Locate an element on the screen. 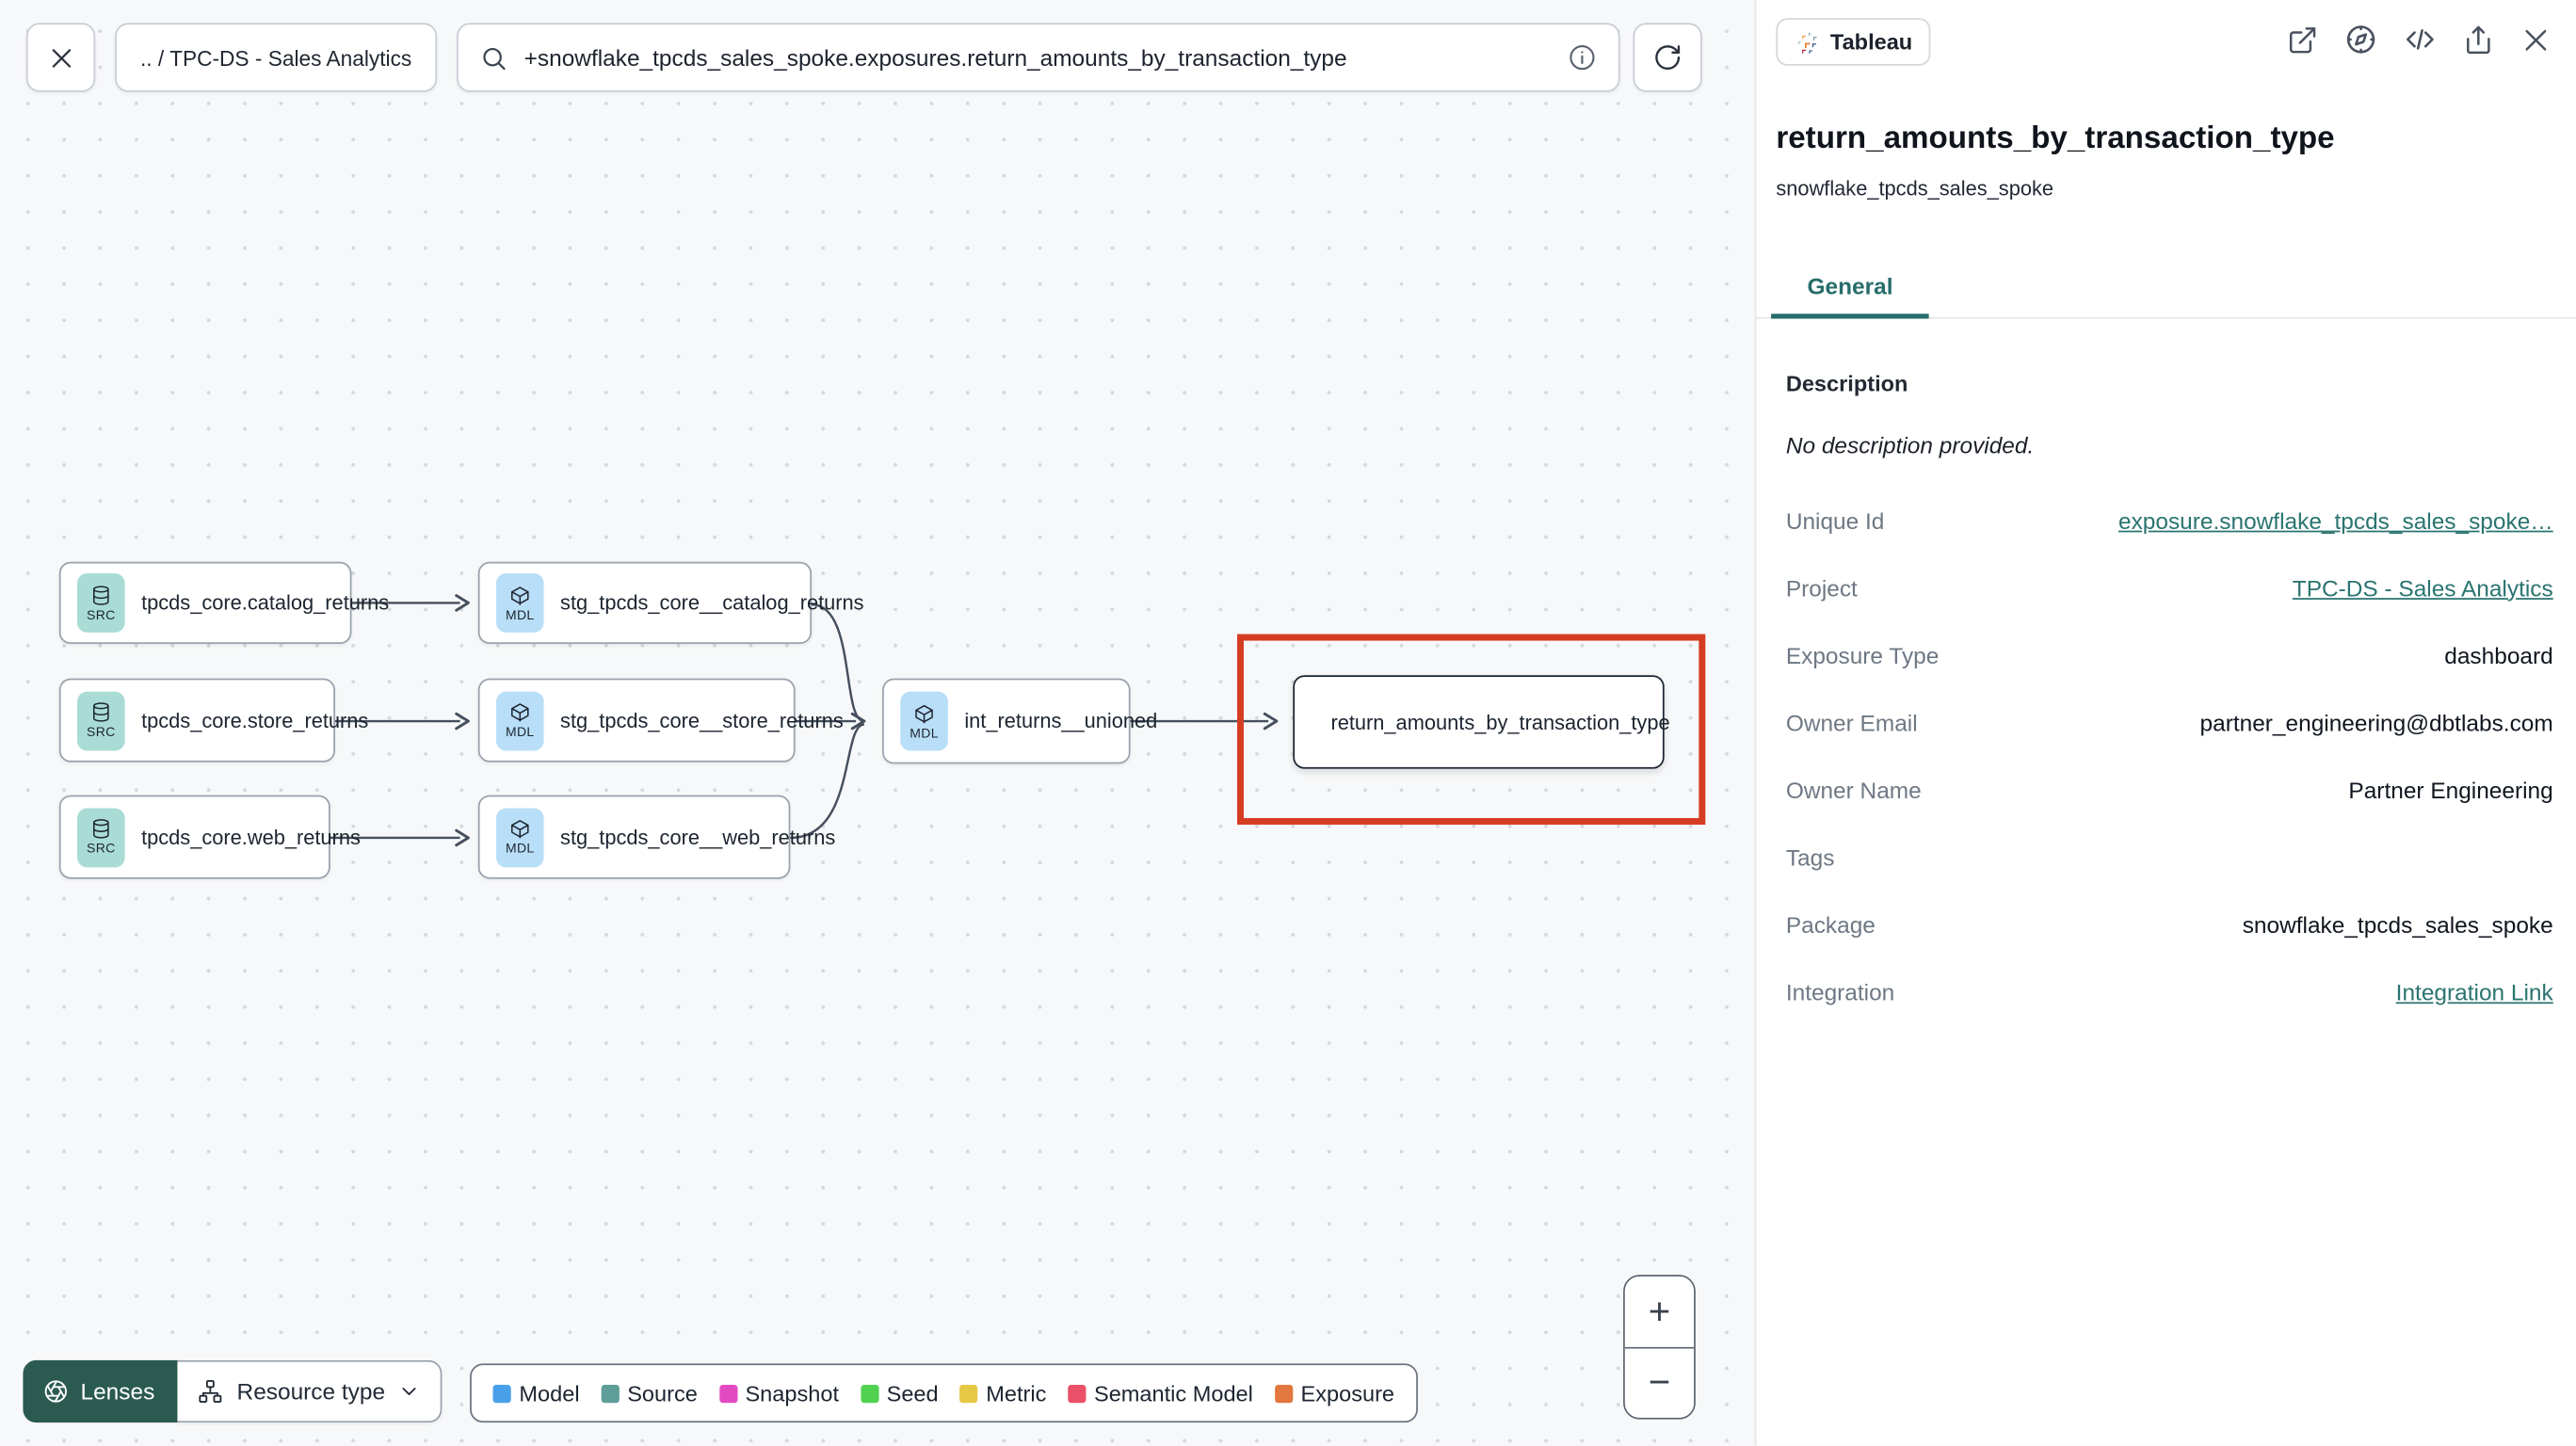  project-link: TPC-DS - Sales Analytics is located at coordinates (2423, 587).